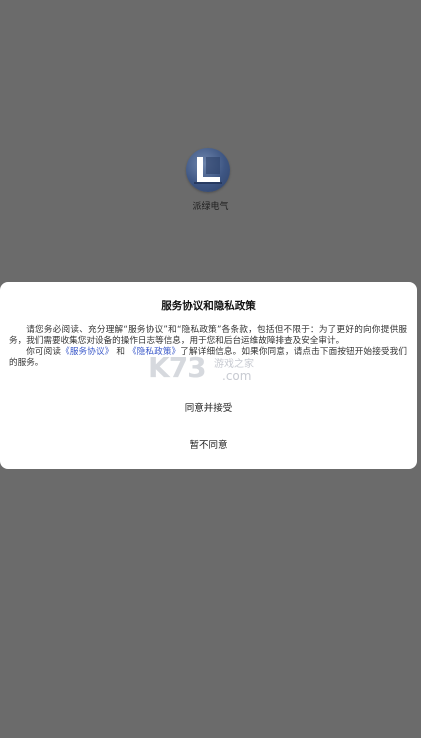  Describe the element at coordinates (208, 306) in the screenshot. I see `dialog-title: 服务协议和隐私政策` at that location.